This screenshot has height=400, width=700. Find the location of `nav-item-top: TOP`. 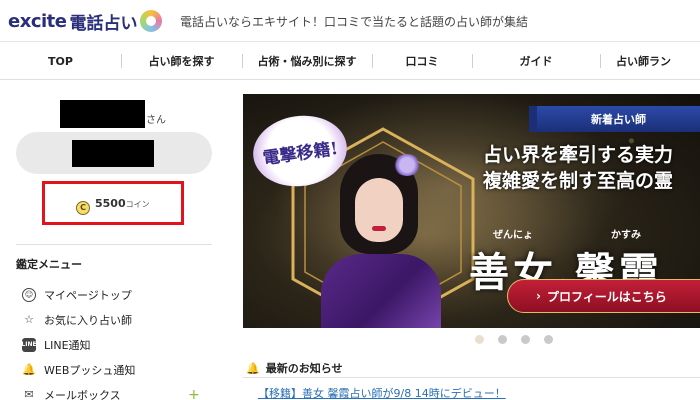

nav-item-top: TOP is located at coordinates (60, 61).